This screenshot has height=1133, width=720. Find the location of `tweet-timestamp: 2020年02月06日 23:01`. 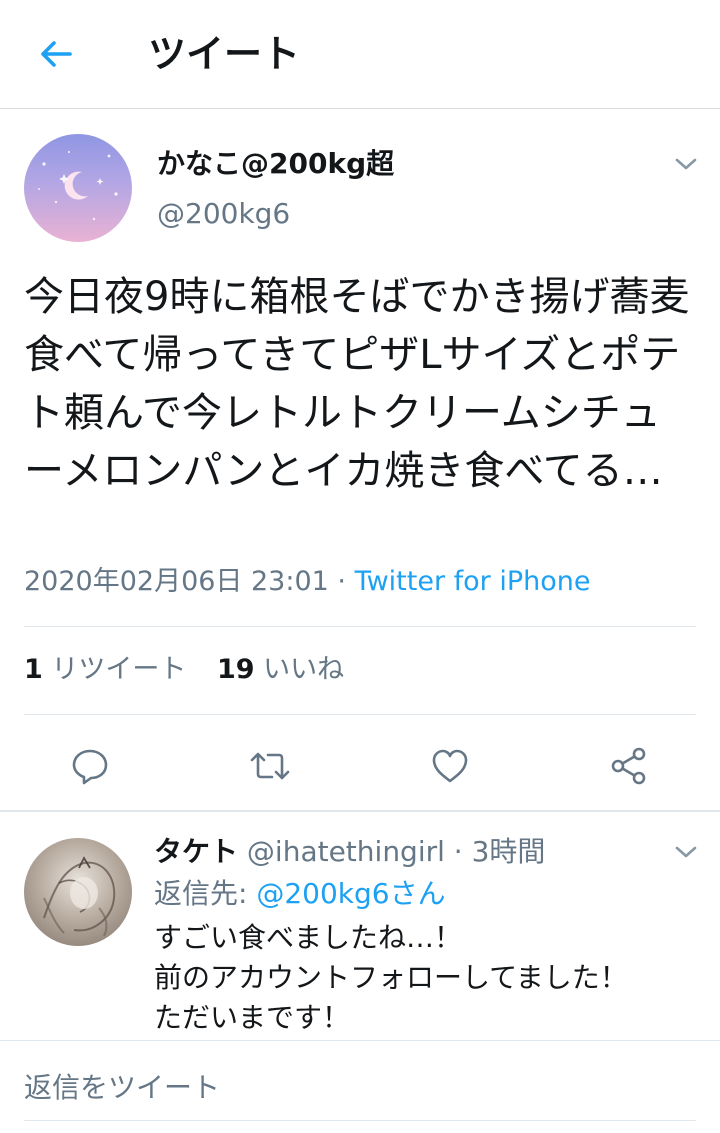

tweet-timestamp: 2020年02月06日 23:01 is located at coordinates (176, 581).